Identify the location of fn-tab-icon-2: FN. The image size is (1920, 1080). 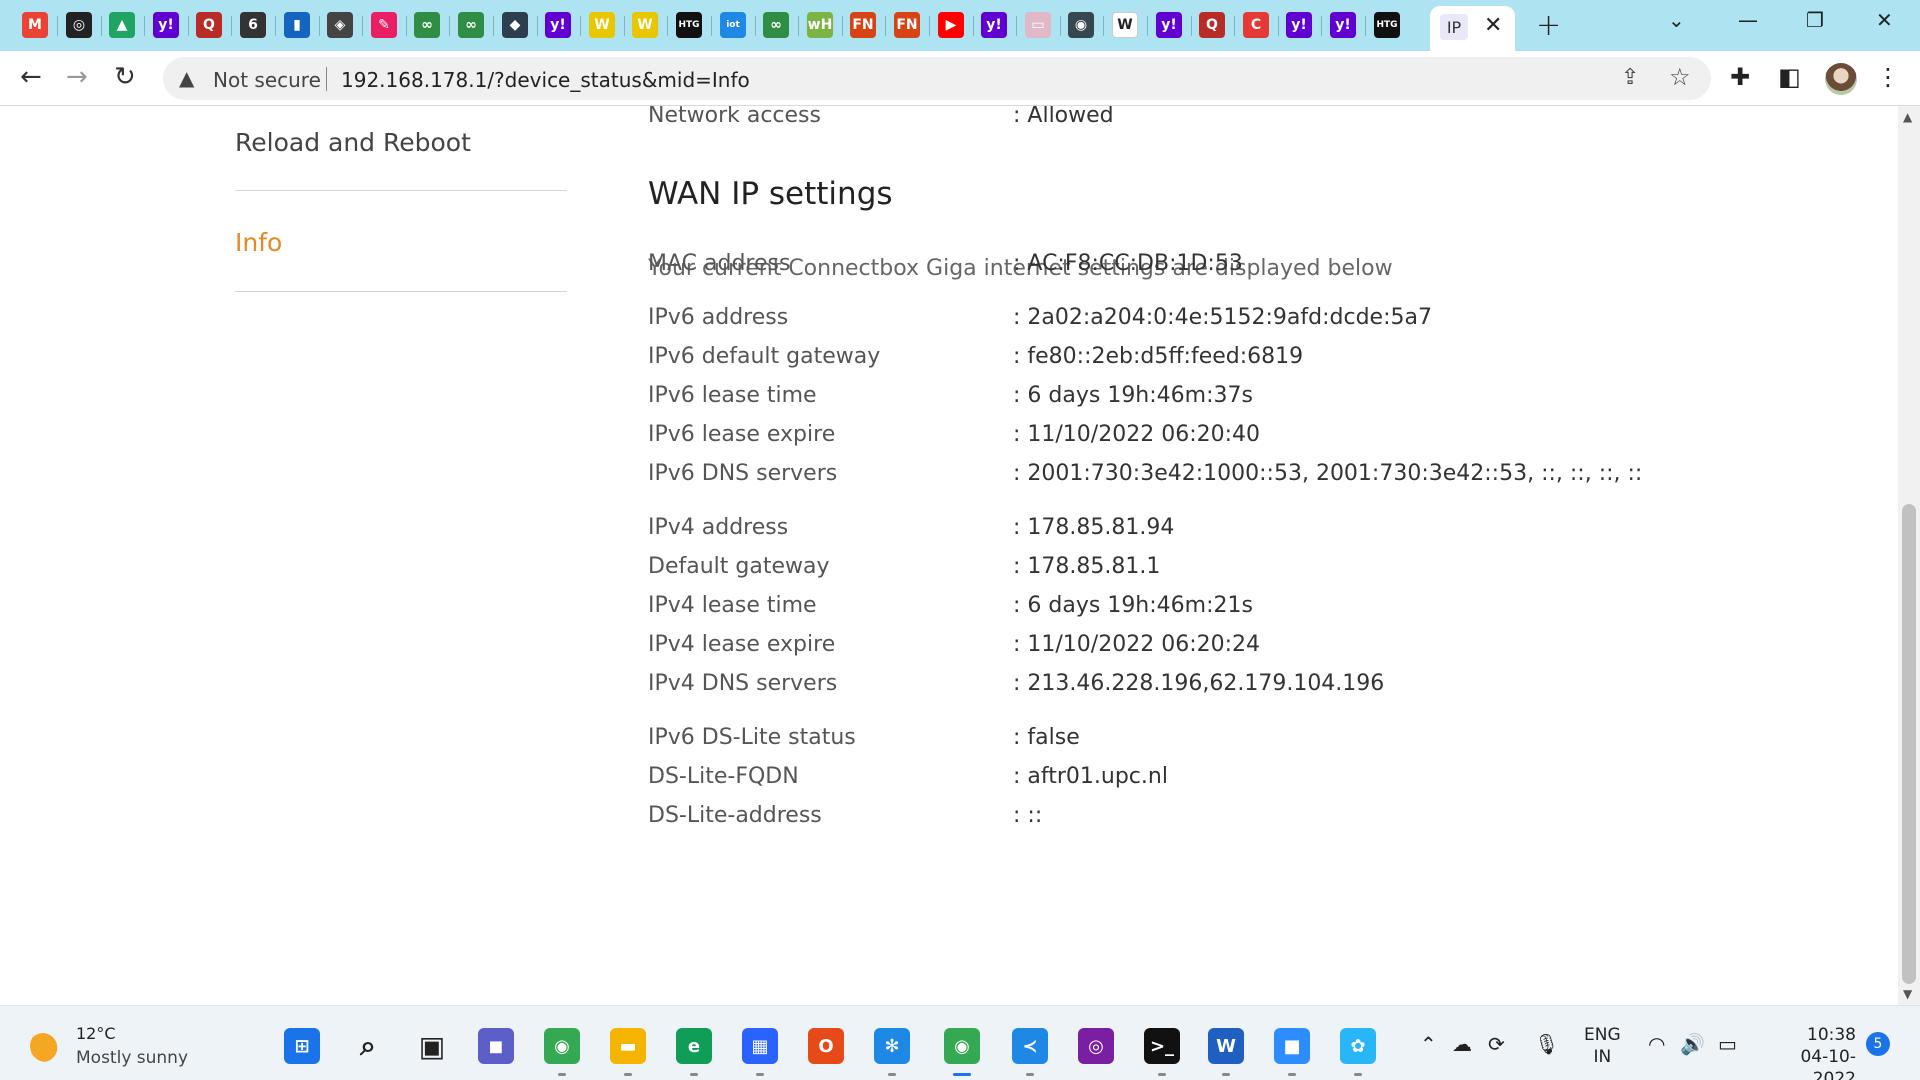
(907, 25).